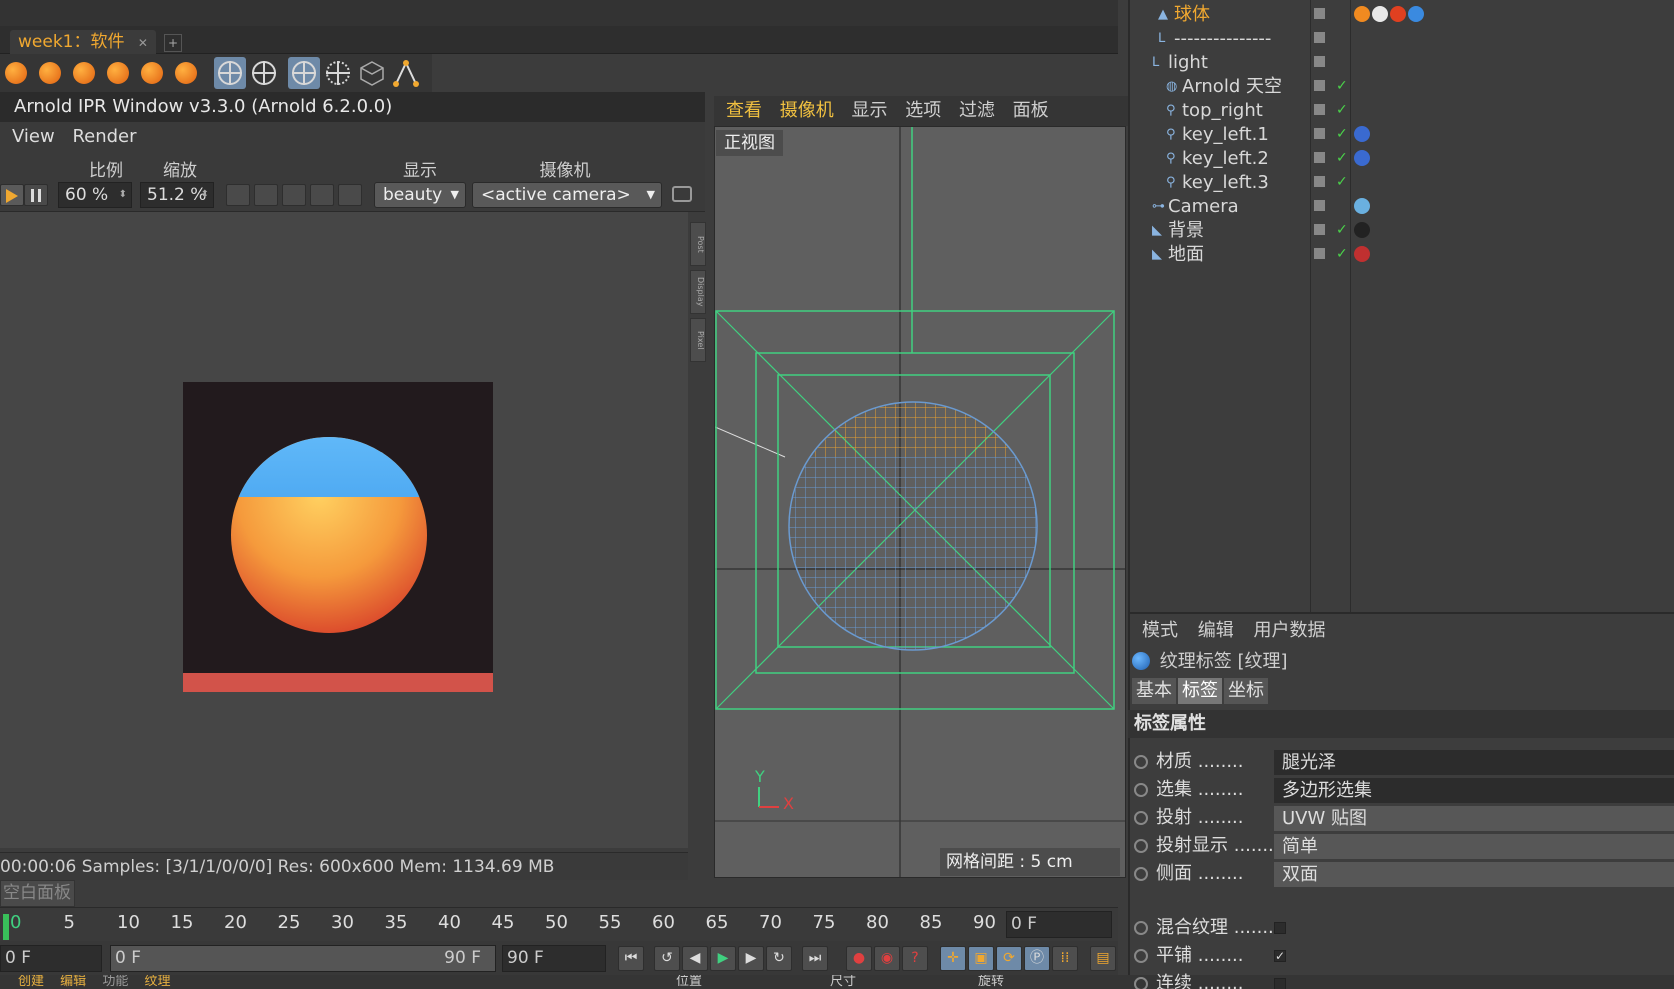 The width and height of the screenshot is (1674, 989). What do you see at coordinates (36, 195) in the screenshot?
I see `pause-button` at bounding box center [36, 195].